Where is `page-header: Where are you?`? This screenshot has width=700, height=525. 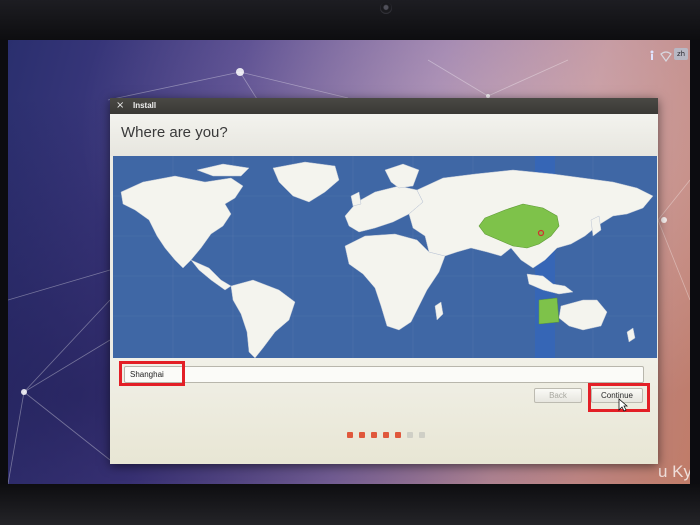 page-header: Where are you? is located at coordinates (384, 135).